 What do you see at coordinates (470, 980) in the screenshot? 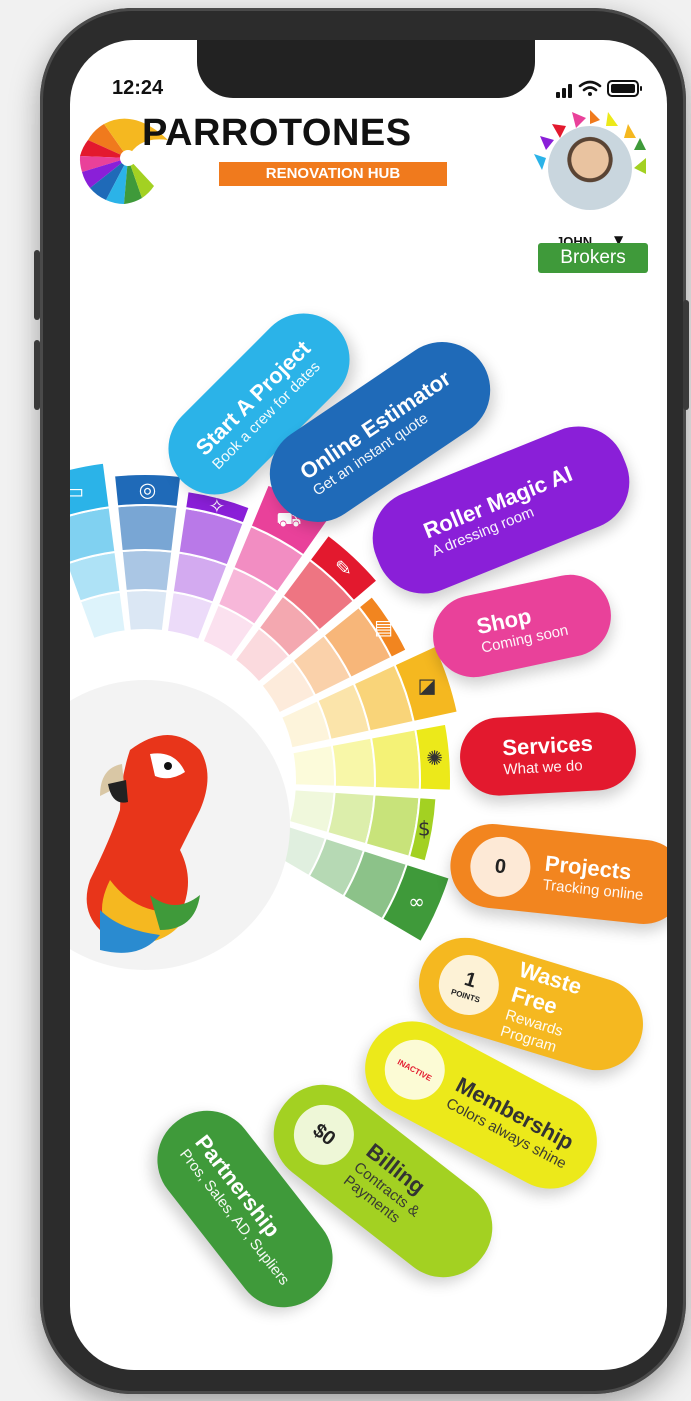
I see `pill-badge-value: 1` at bounding box center [470, 980].